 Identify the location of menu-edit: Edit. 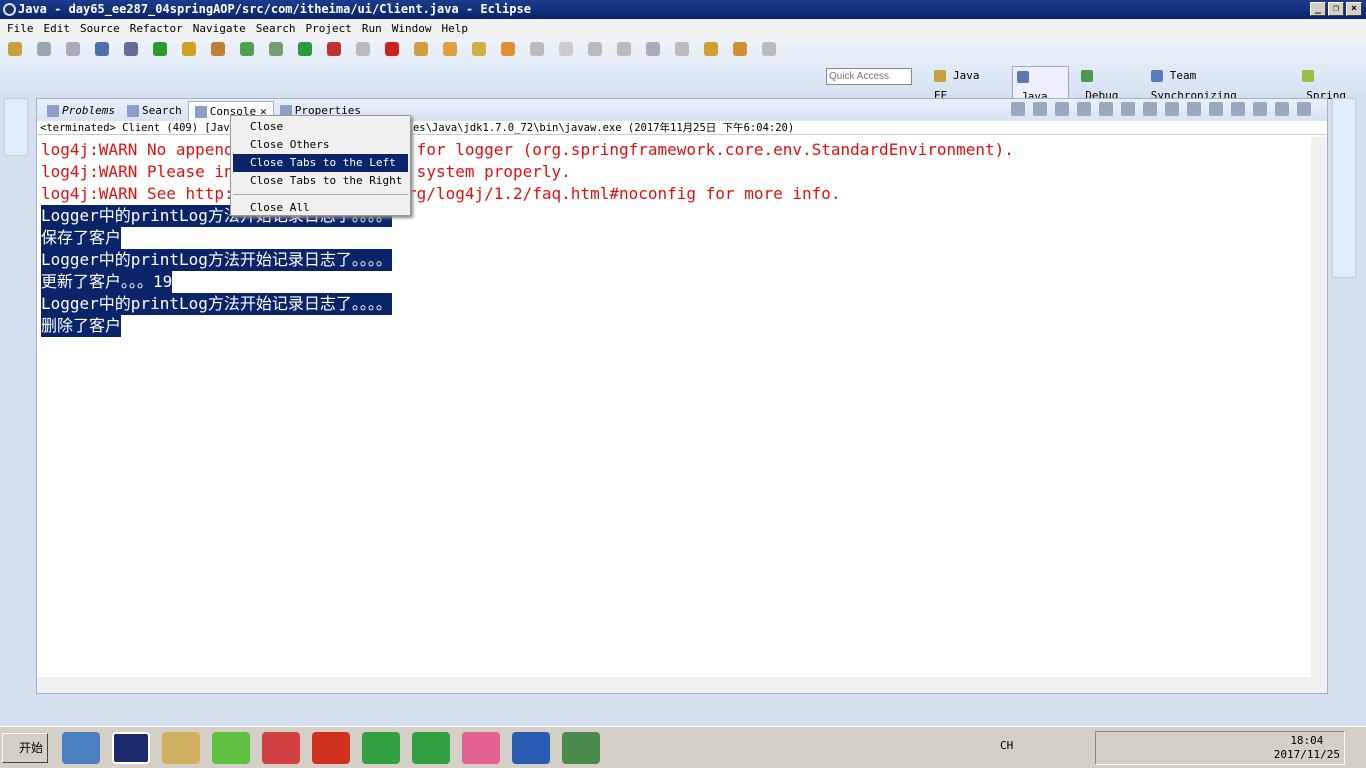
(57, 28).